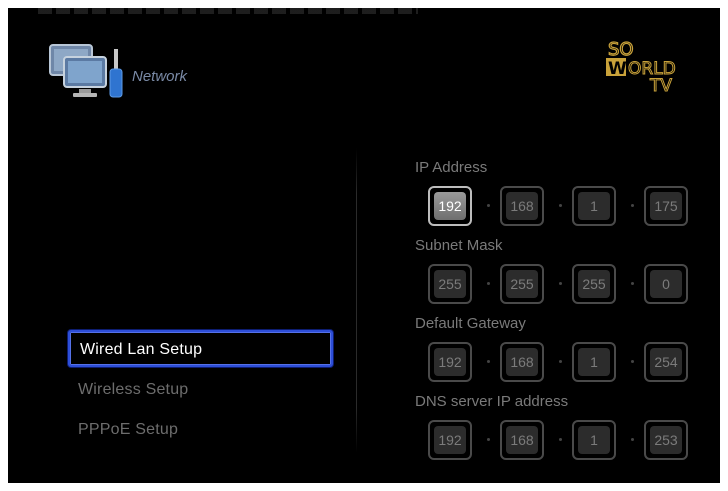 The width and height of the screenshot is (728, 491). Describe the element at coordinates (666, 362) in the screenshot. I see `default-gateway-octet-4: 254` at that location.